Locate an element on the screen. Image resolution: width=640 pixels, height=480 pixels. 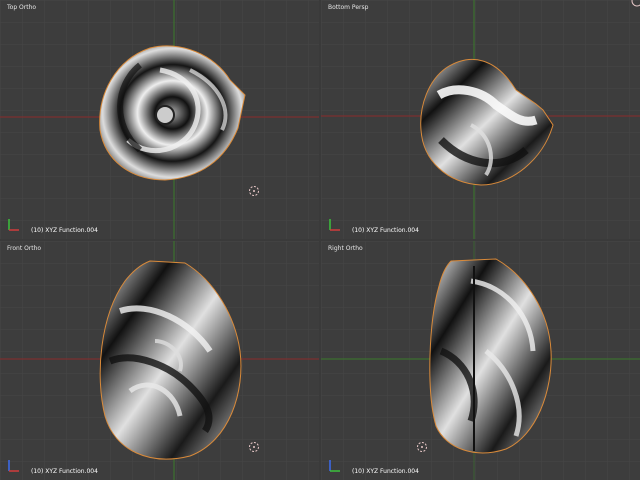
viewport-view-label: Bottom Persp is located at coordinates (348, 7).